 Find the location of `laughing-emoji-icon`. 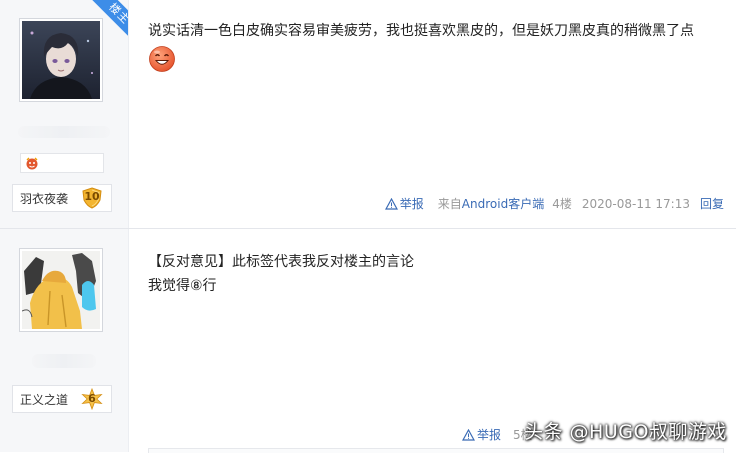

laughing-emoji-icon is located at coordinates (162, 59).